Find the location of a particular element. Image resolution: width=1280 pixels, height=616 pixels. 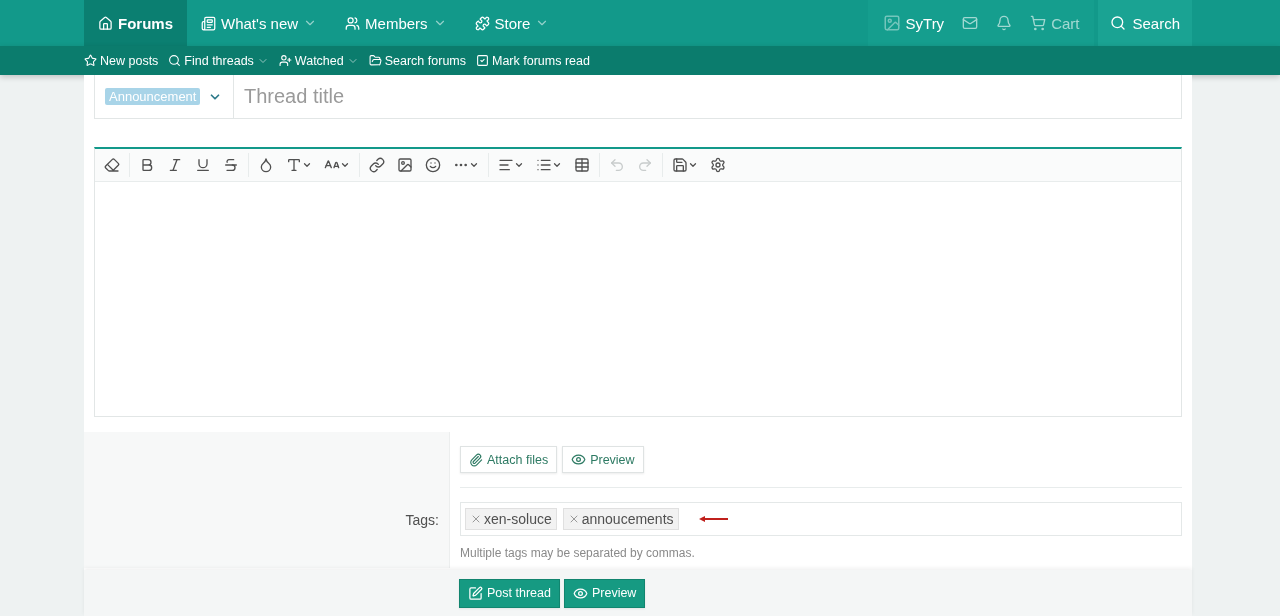

bold-icon is located at coordinates (147, 165).